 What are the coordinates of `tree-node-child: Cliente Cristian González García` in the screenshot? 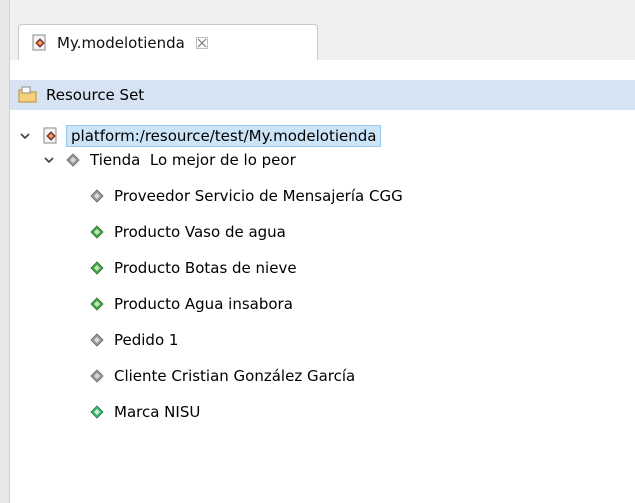 It's located at (222, 376).